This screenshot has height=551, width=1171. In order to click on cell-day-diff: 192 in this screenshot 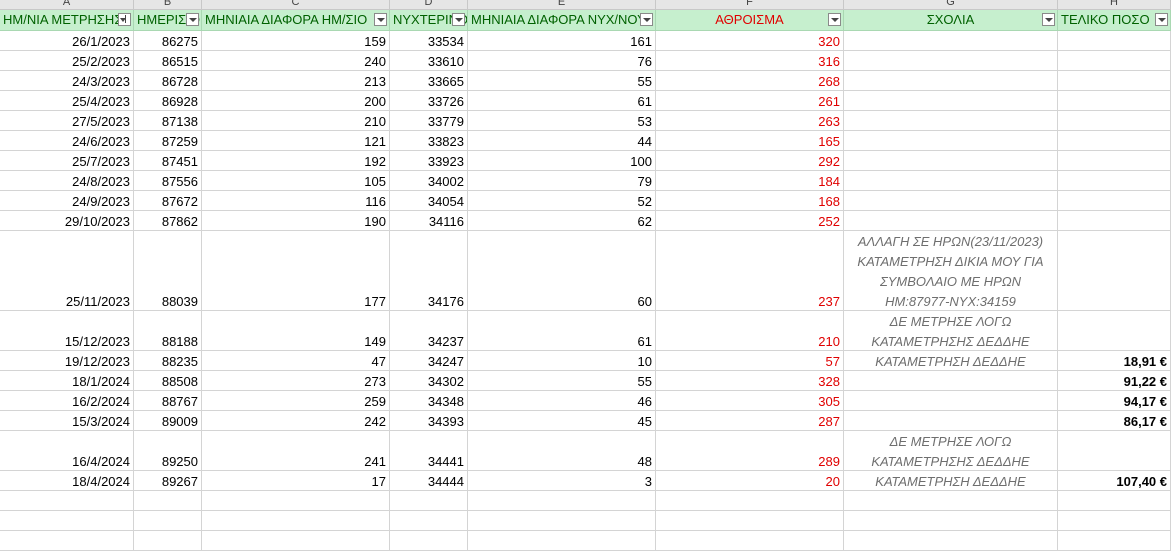, I will do `click(296, 161)`.